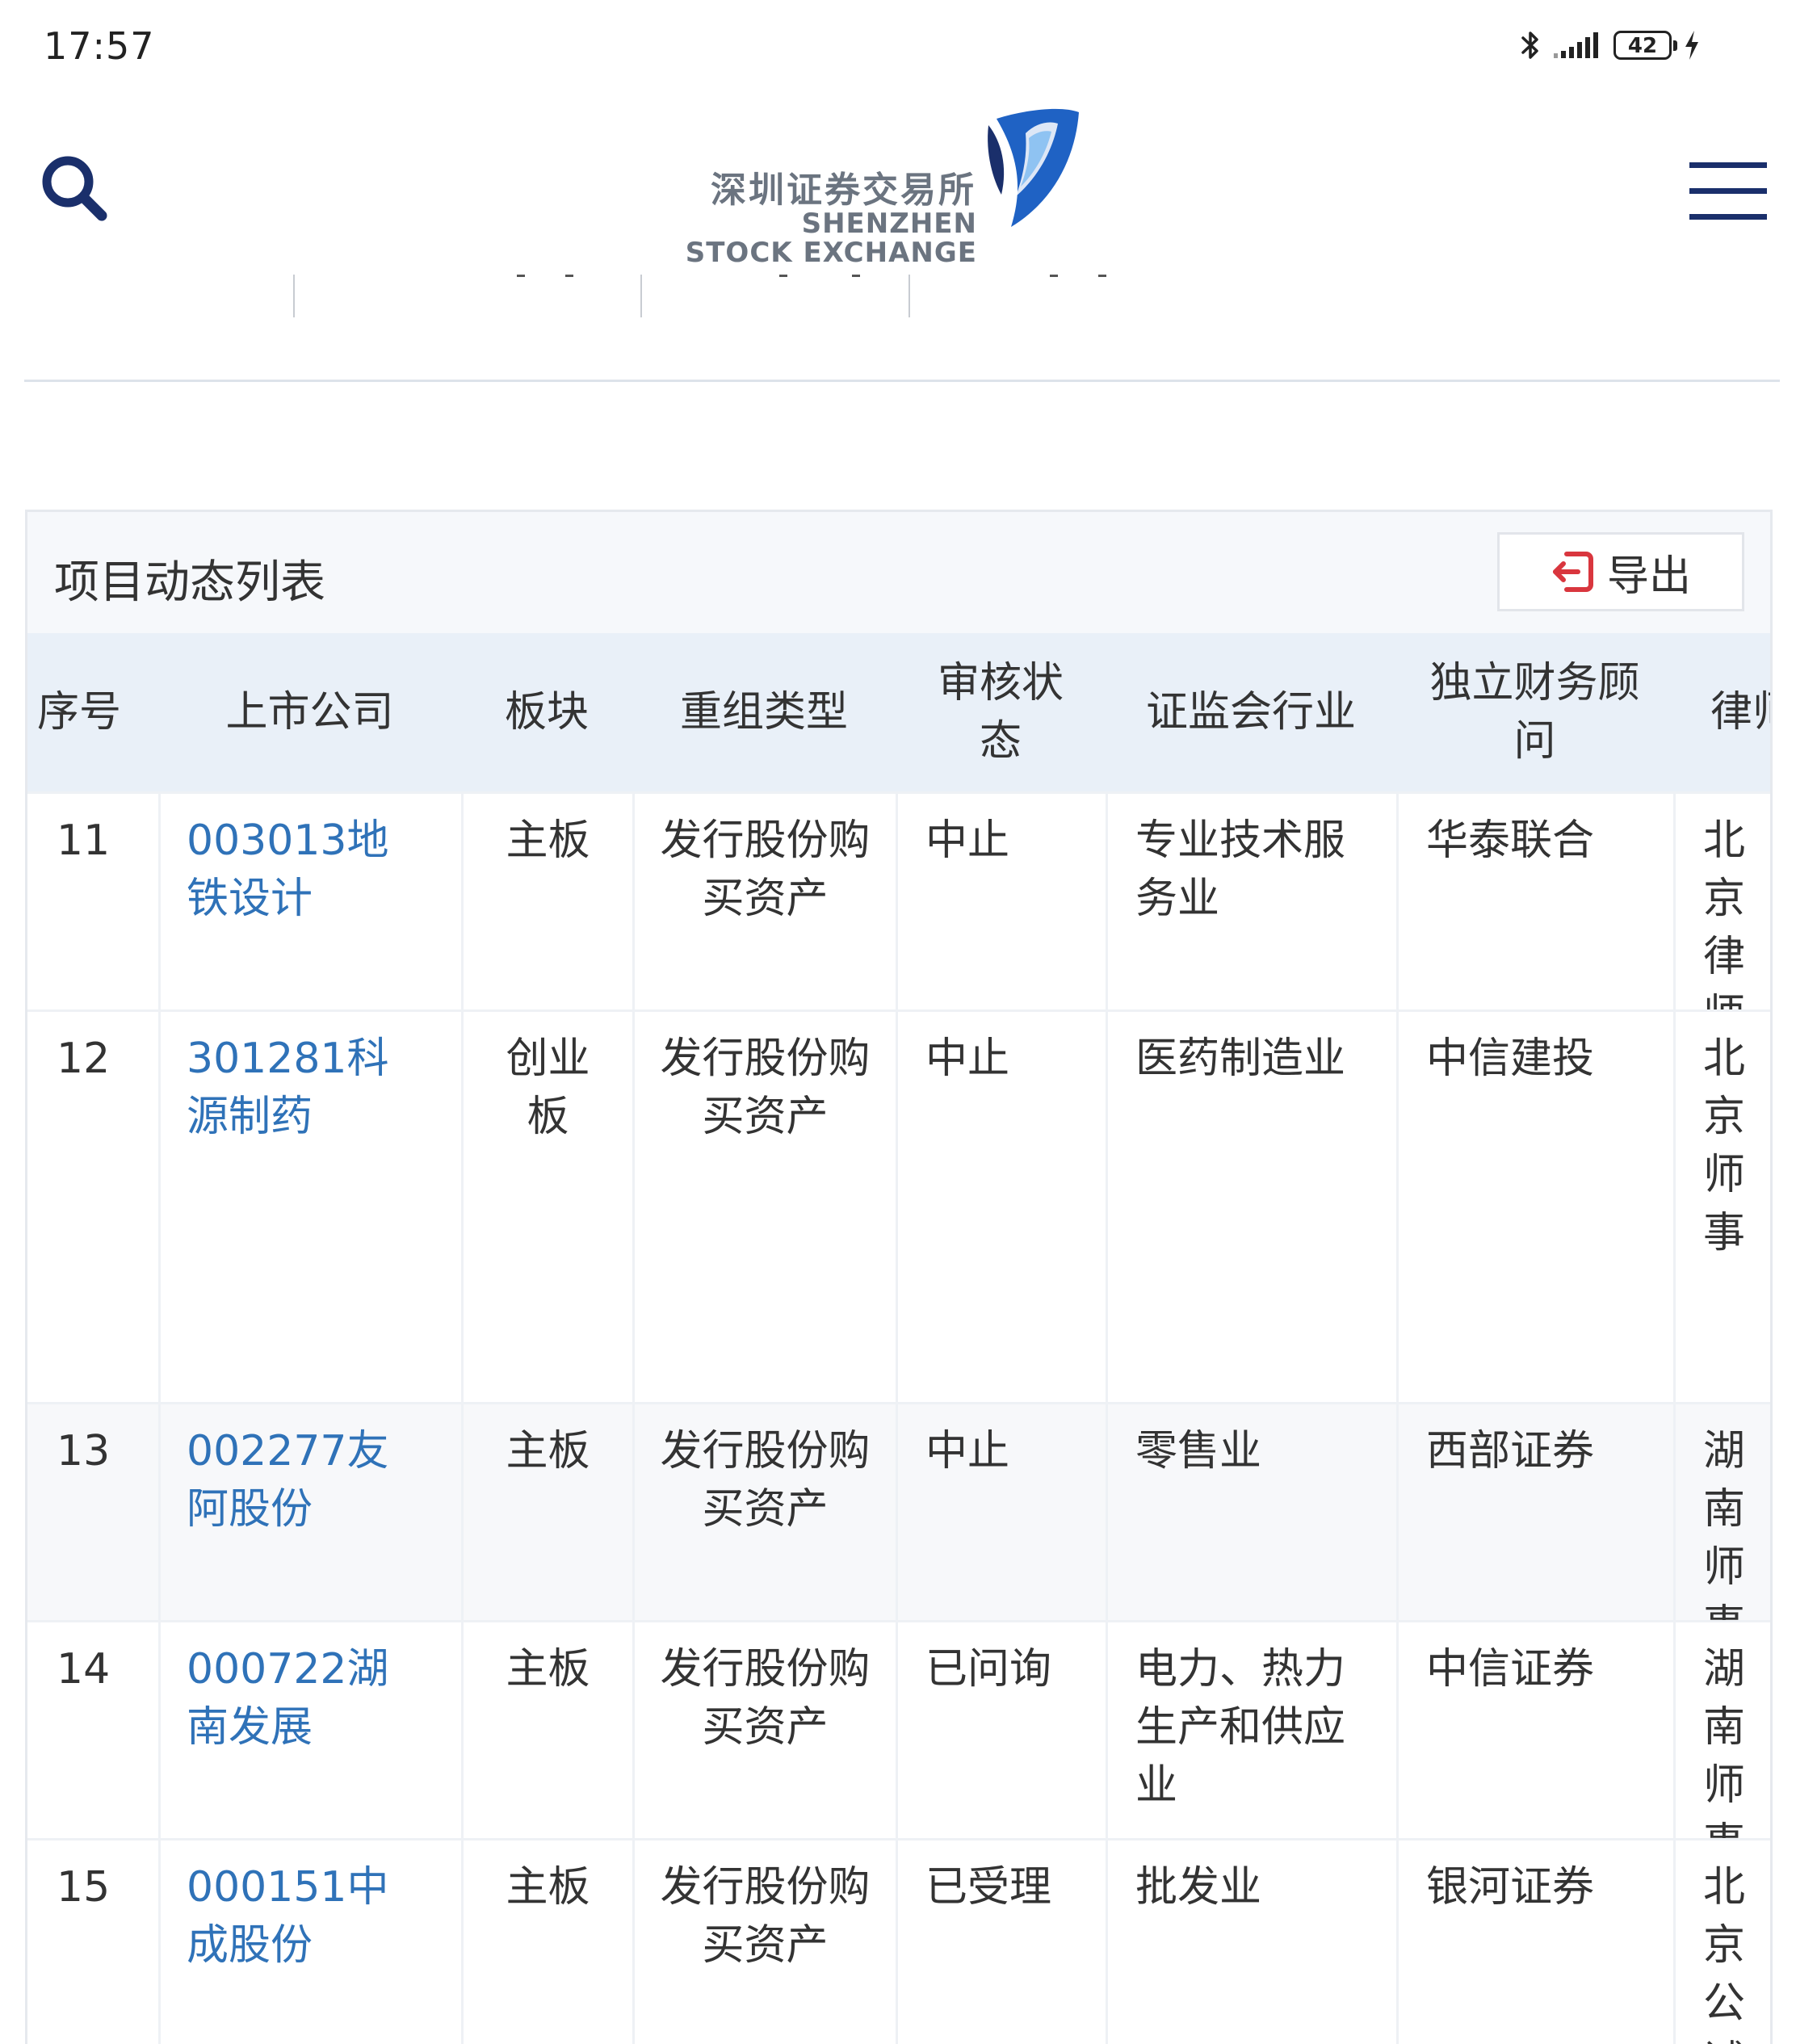 Image resolution: width=1796 pixels, height=2044 pixels. I want to click on row-company: 000151中成股份, so click(309, 1942).